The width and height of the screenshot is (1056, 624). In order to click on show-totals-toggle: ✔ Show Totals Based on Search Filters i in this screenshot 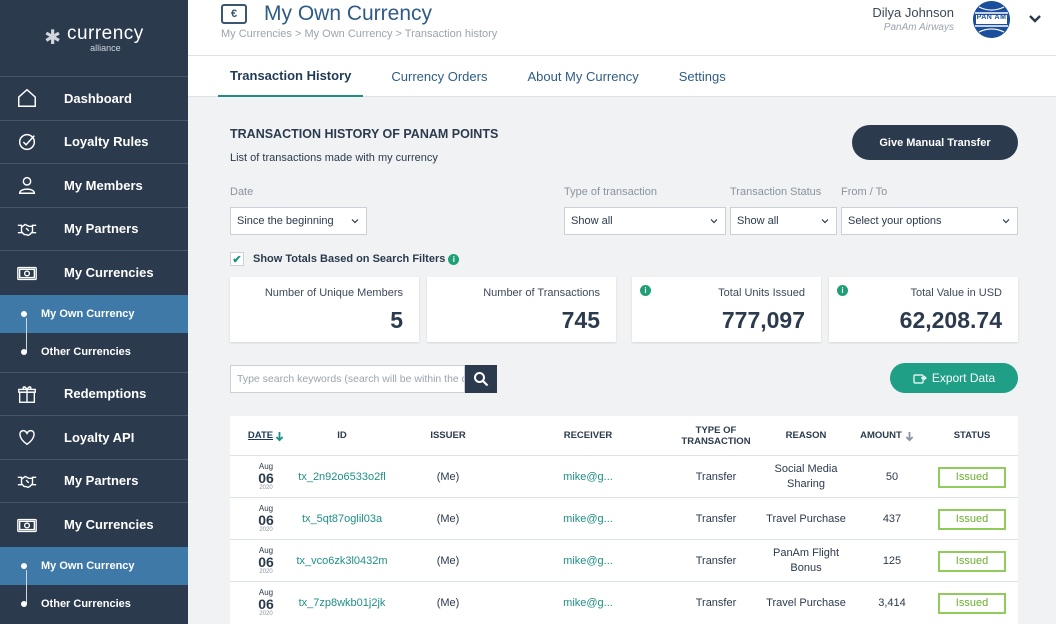, I will do `click(345, 259)`.